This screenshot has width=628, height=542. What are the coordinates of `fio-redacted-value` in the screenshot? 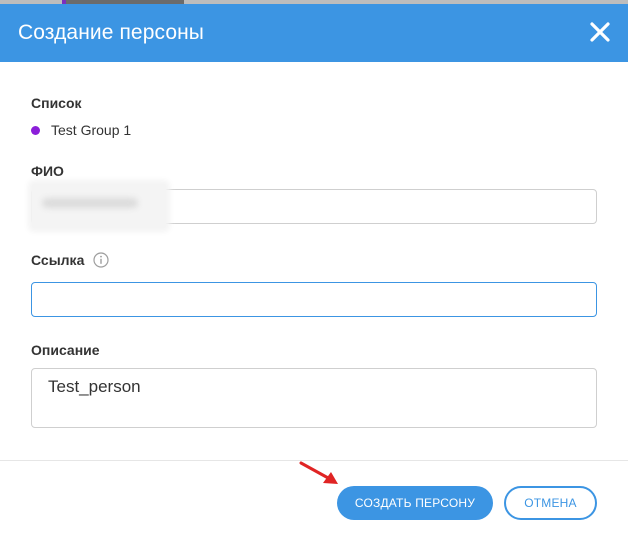 It's located at (99, 206).